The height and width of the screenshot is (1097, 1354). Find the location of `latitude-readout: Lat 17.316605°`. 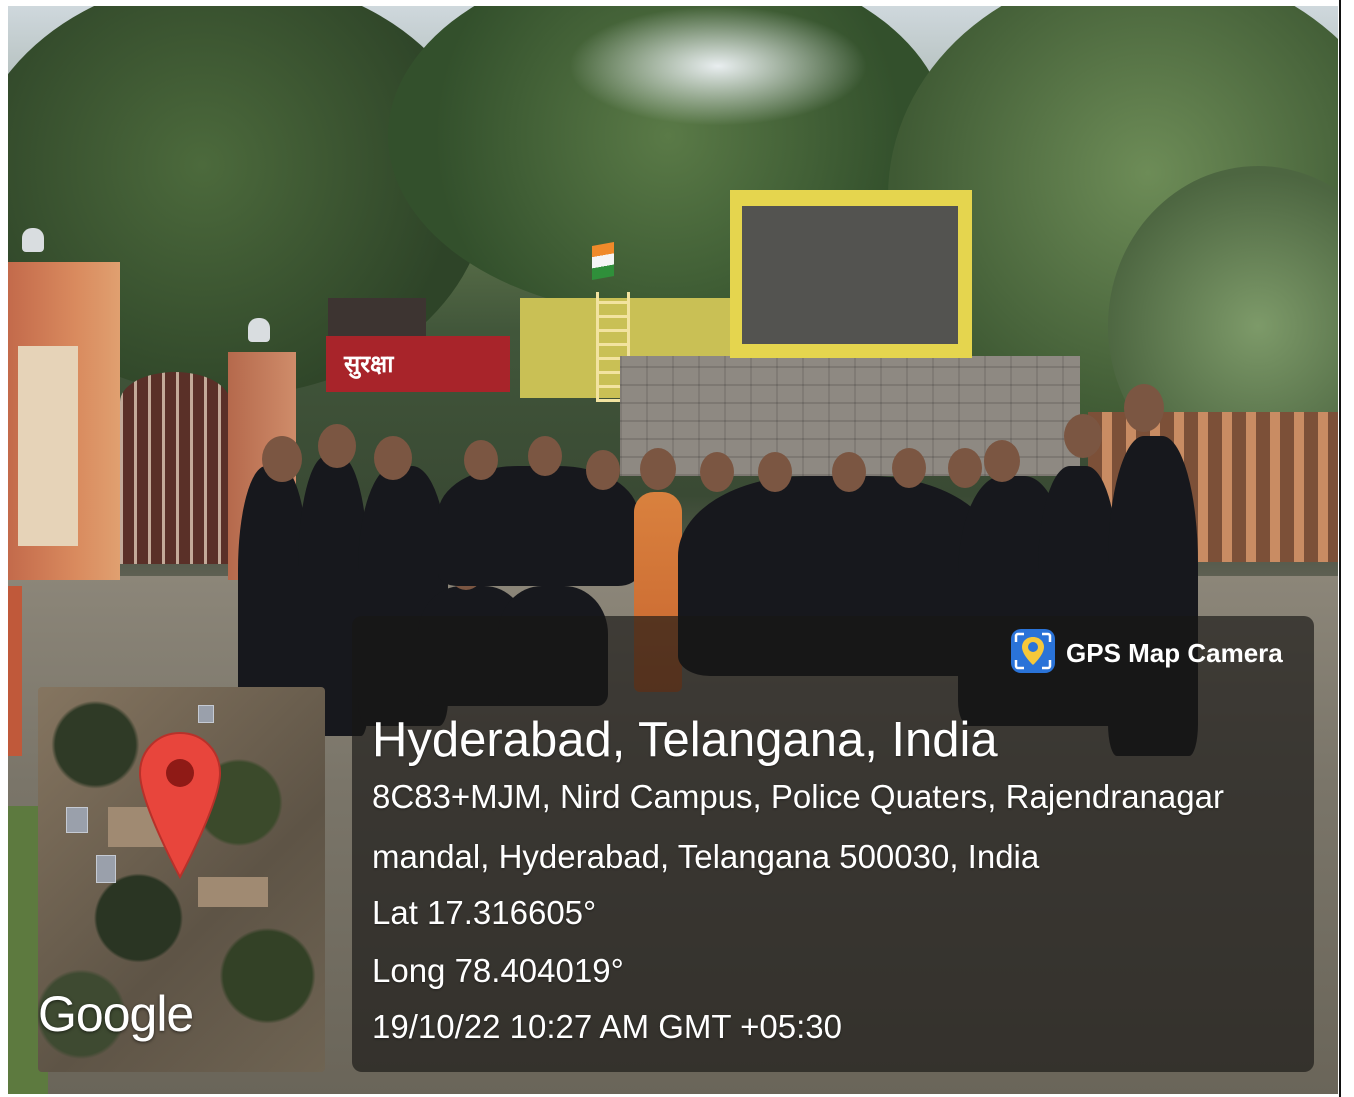

latitude-readout: Lat 17.316605° is located at coordinates (484, 912).